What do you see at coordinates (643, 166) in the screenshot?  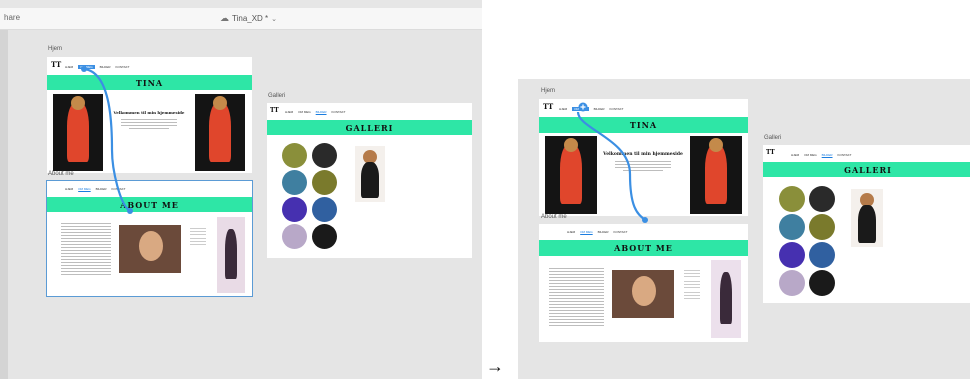 I see `home-body-text` at bounding box center [643, 166].